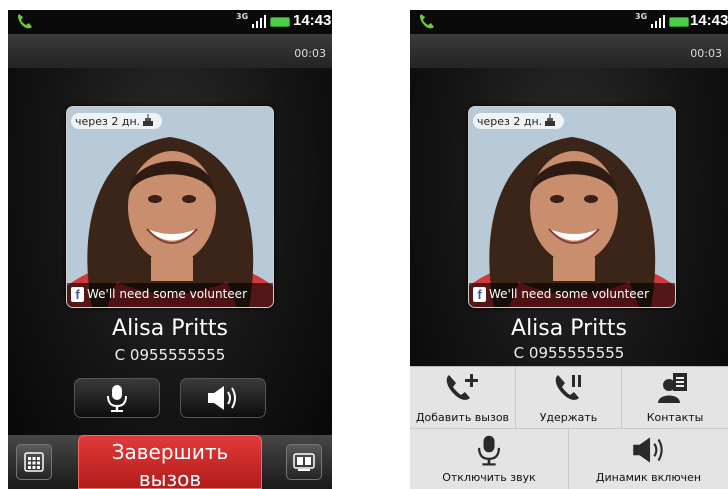  What do you see at coordinates (462, 387) in the screenshot?
I see `add-call-icon` at bounding box center [462, 387].